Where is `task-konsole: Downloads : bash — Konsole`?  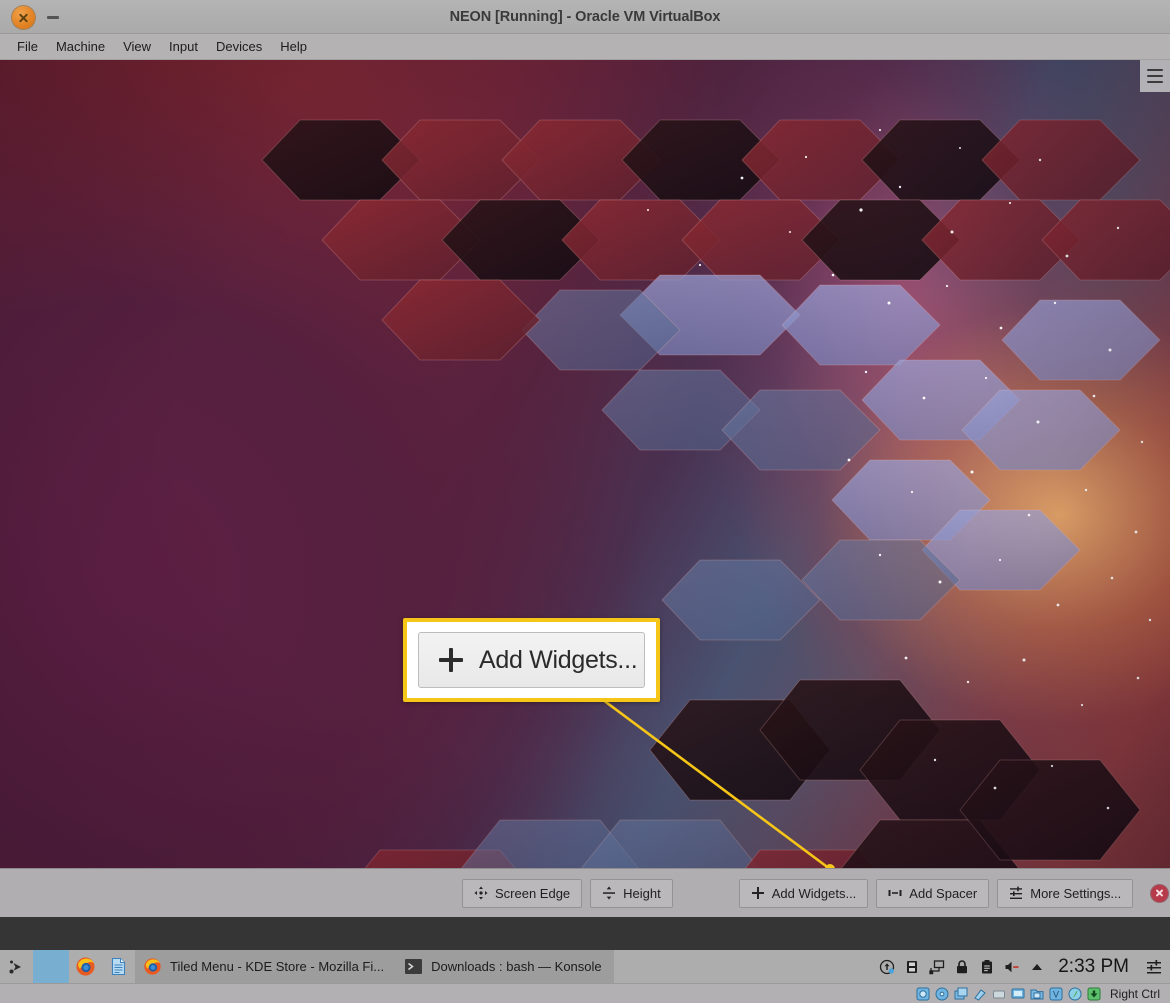
task-konsole: Downloads : bash — Konsole is located at coordinates (505, 966).